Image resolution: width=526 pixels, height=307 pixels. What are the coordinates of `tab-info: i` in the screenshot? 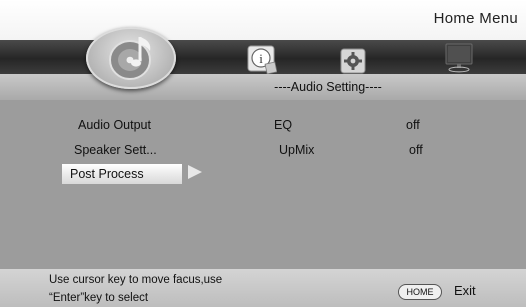 It's located at (262, 59).